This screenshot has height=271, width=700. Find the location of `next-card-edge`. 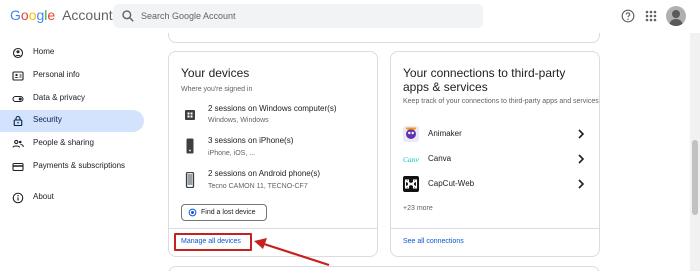

next-card-edge is located at coordinates (384, 268).